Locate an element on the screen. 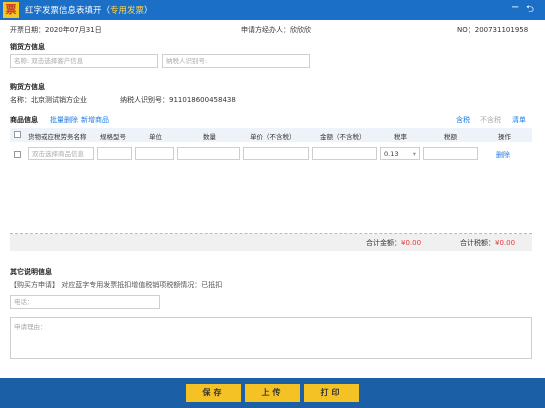 Image resolution: width=545 pixels, height=408 pixels. col-actions: 操作 is located at coordinates (504, 137).